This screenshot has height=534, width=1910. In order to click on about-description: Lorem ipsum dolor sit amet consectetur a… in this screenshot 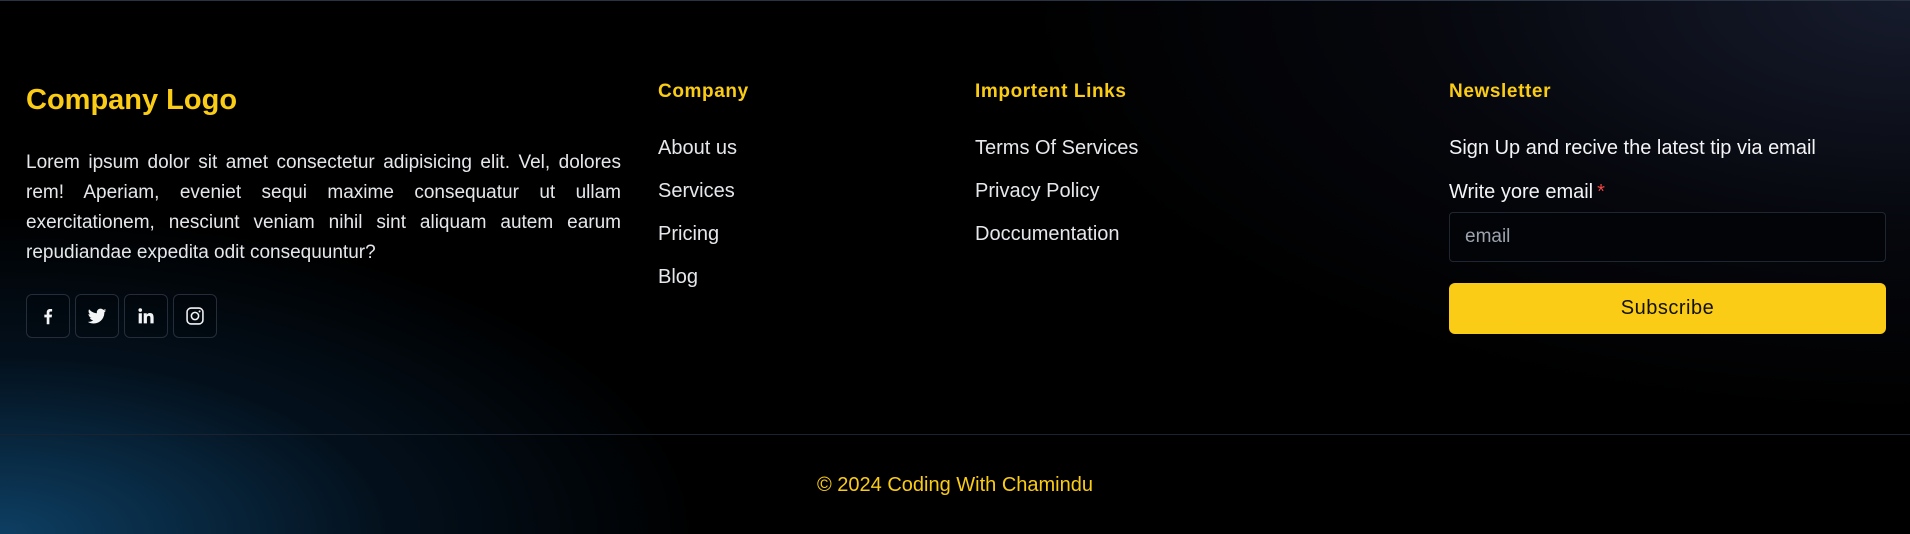, I will do `click(323, 207)`.